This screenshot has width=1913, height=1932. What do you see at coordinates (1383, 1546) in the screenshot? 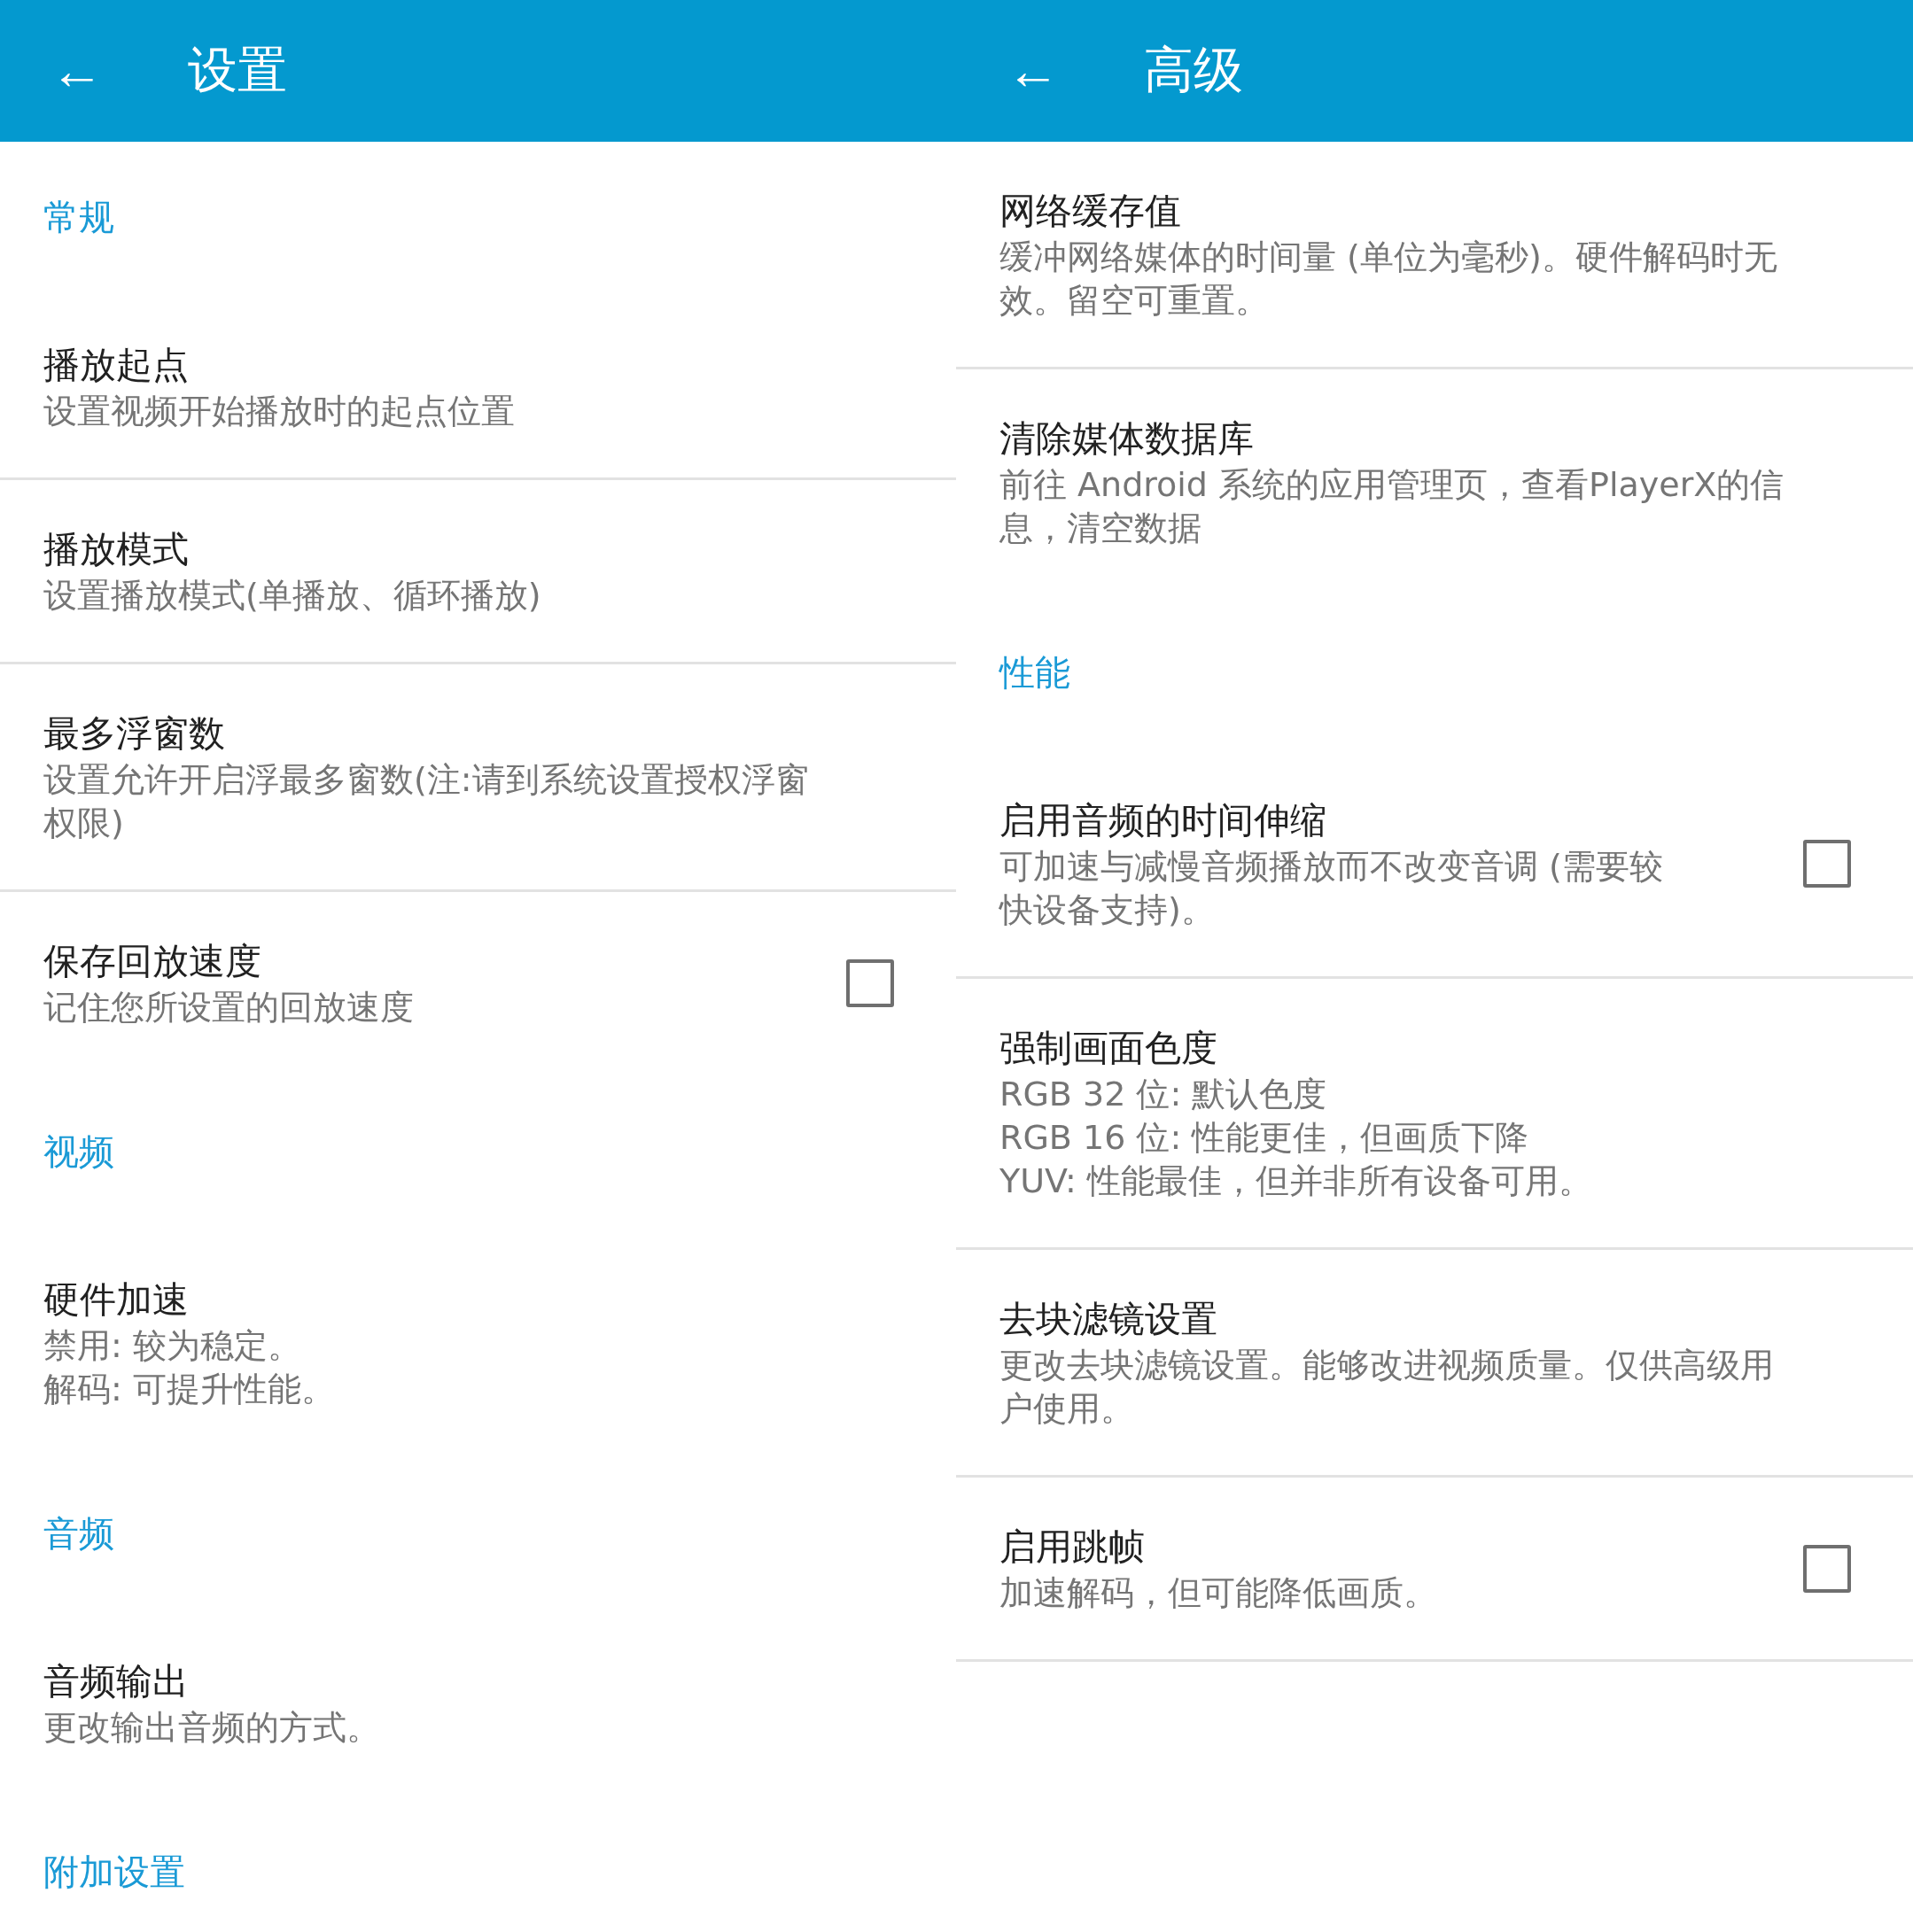
I see `setting-title: 启用跳帧` at bounding box center [1383, 1546].